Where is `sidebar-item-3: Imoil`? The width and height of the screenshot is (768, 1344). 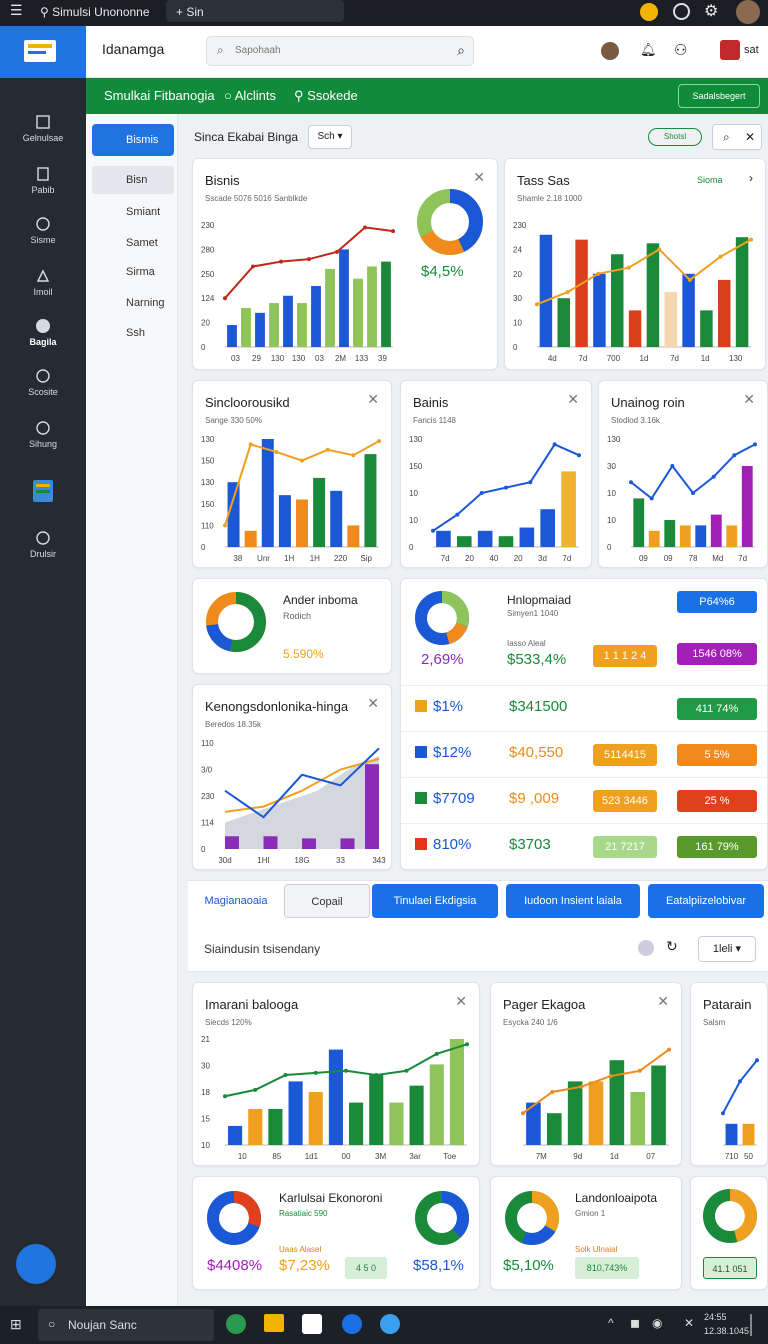
sidebar-item-3: Imoil is located at coordinates (43, 282).